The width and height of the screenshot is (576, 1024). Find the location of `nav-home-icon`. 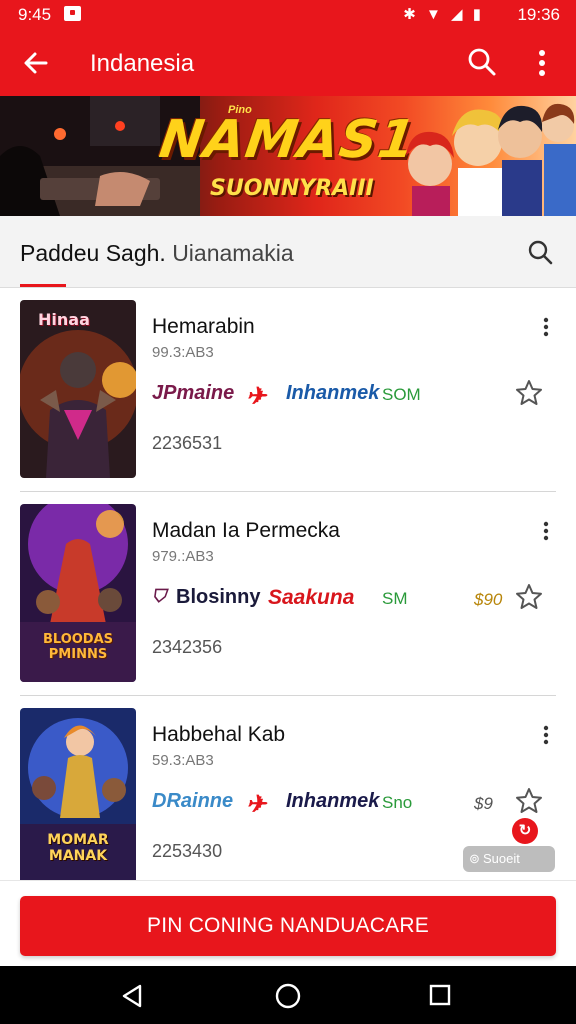

nav-home-icon is located at coordinates (288, 997).